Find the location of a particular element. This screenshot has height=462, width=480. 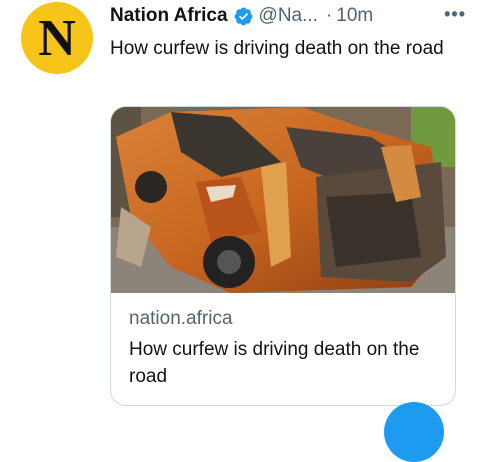

more-options-icon: ••• is located at coordinates (455, 14).